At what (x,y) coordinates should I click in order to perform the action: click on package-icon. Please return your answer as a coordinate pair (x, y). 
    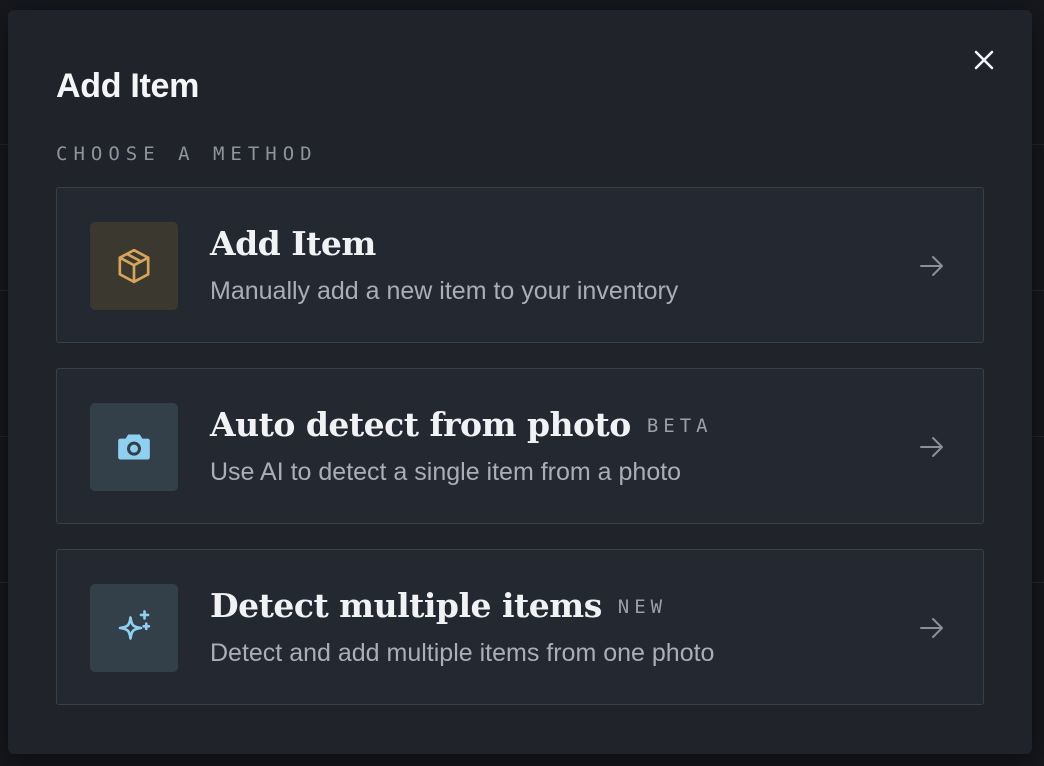
    Looking at the image, I should click on (134, 266).